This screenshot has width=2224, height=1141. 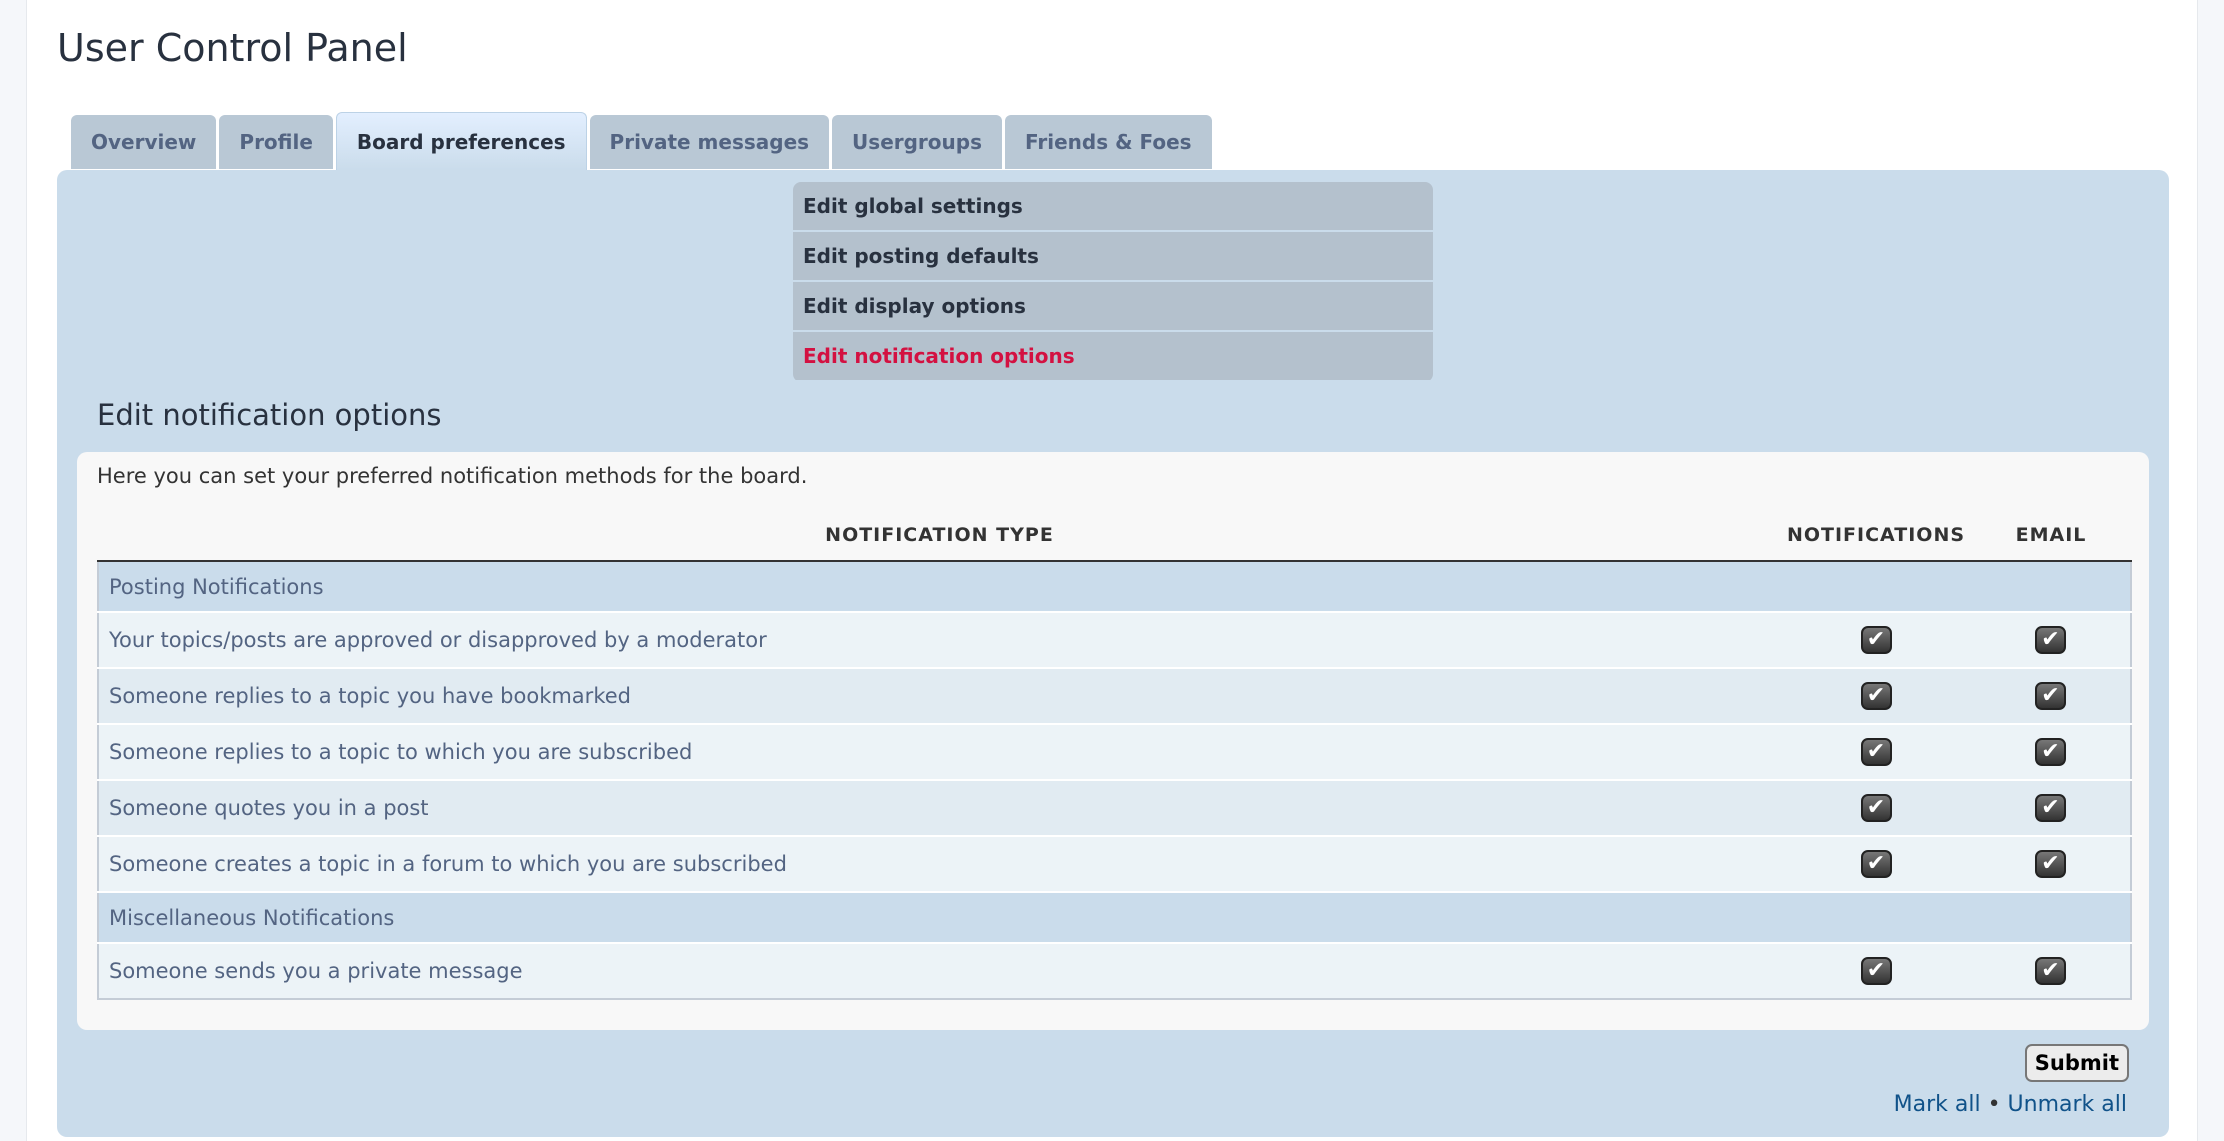 I want to click on table-row: Someone quotes you in a post ✔ ✔, so click(x=1114, y=808).